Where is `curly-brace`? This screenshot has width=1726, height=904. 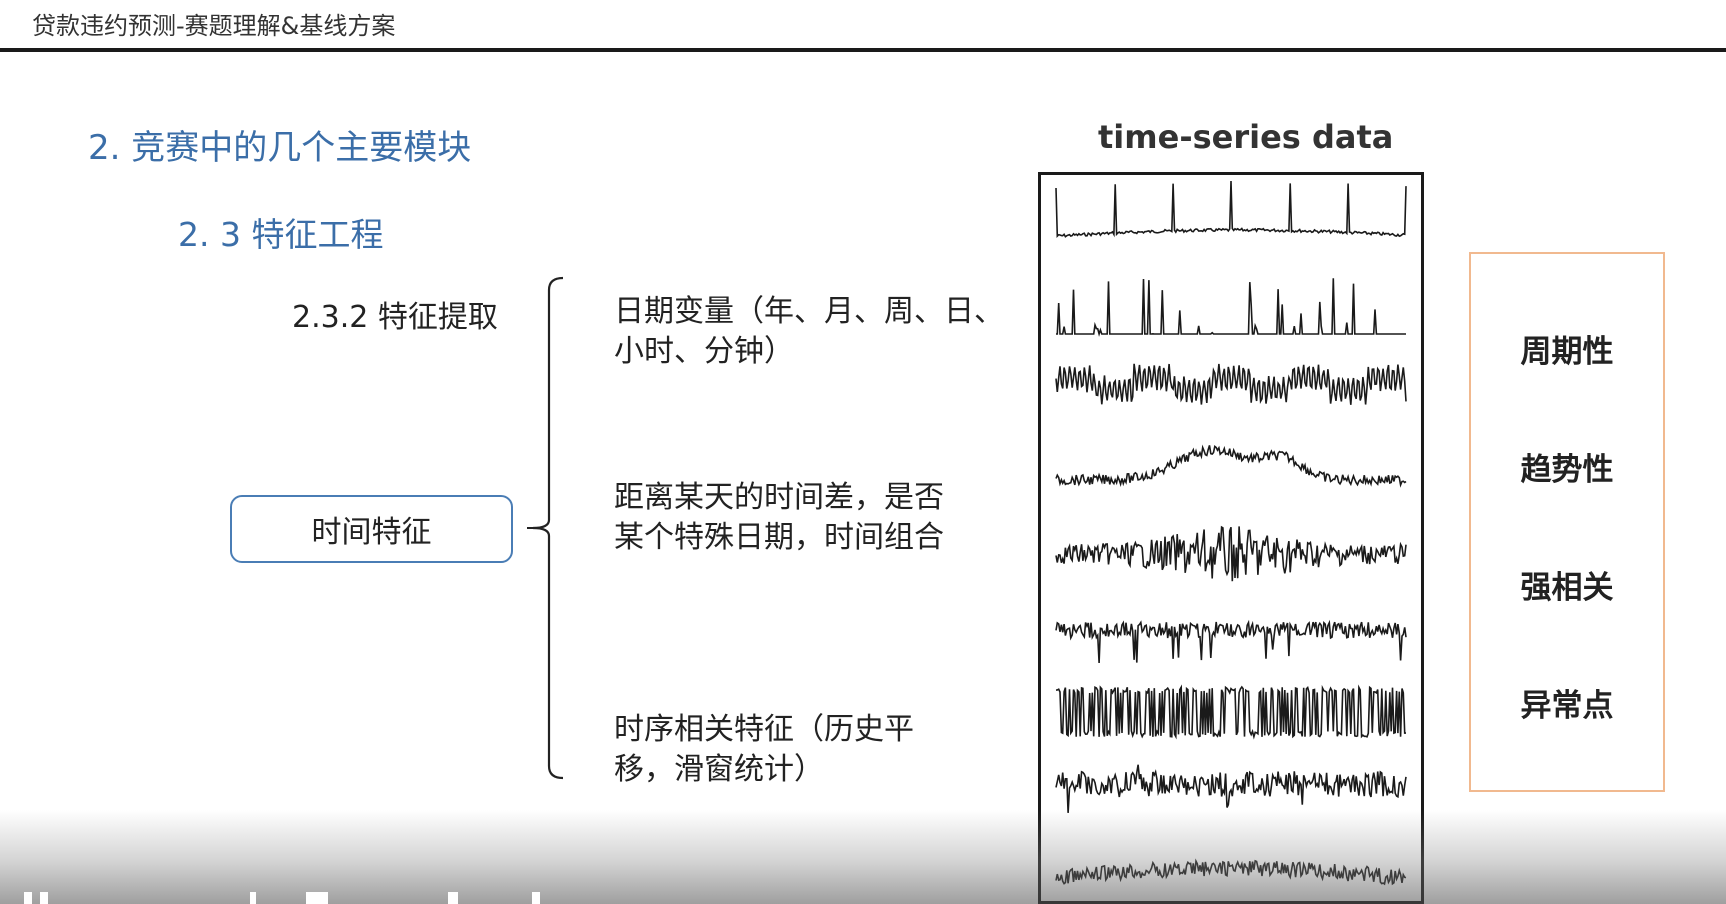
curly-brace is located at coordinates (545, 528).